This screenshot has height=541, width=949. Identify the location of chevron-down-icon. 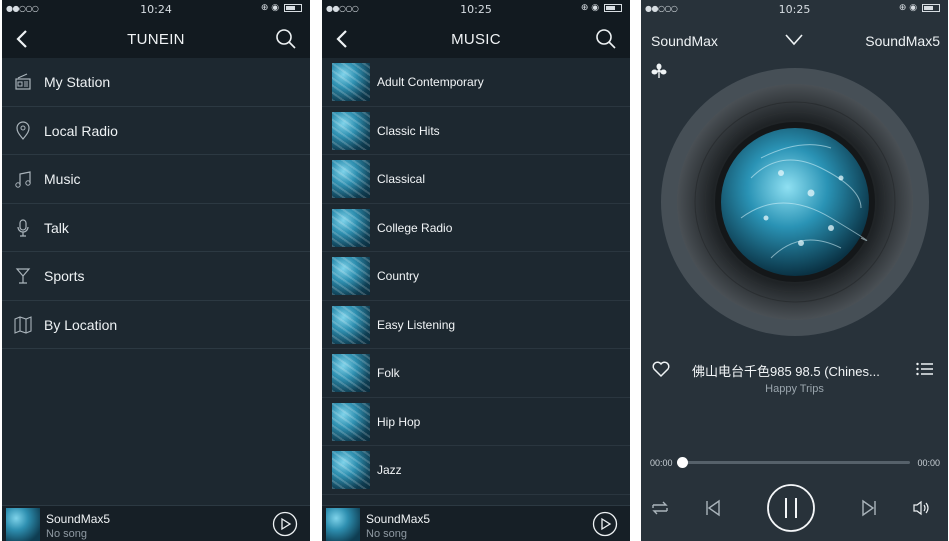
(794, 40).